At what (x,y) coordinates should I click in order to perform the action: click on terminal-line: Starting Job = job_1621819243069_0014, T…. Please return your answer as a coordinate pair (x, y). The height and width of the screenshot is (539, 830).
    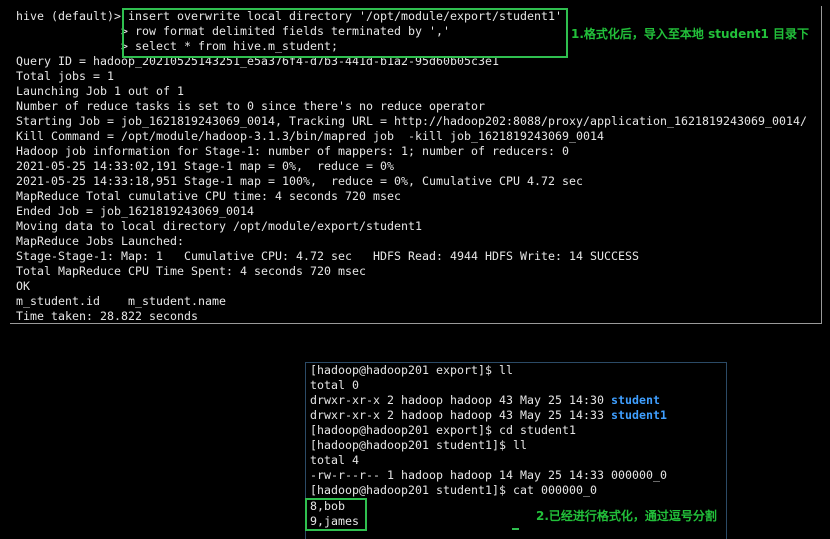
    Looking at the image, I should click on (412, 121).